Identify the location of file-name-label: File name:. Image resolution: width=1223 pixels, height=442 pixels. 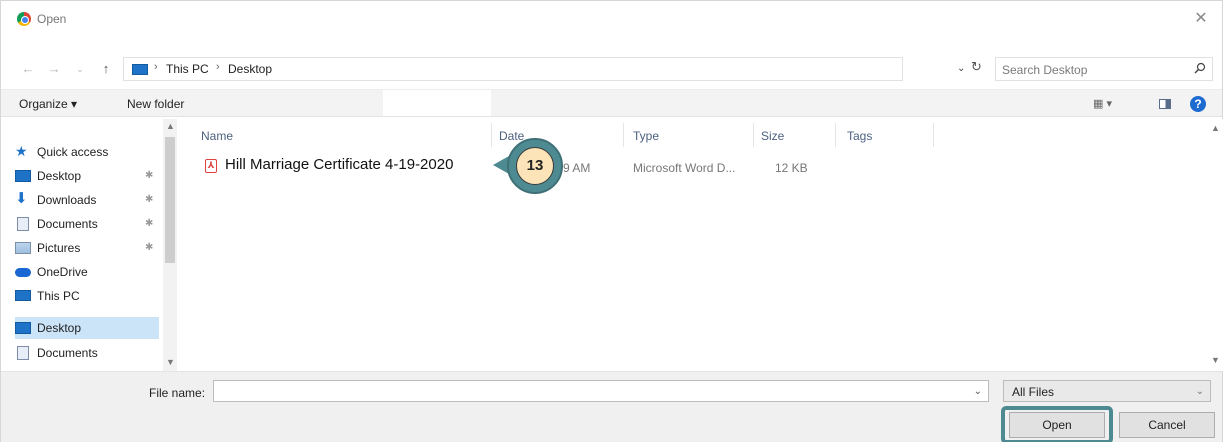
(177, 393).